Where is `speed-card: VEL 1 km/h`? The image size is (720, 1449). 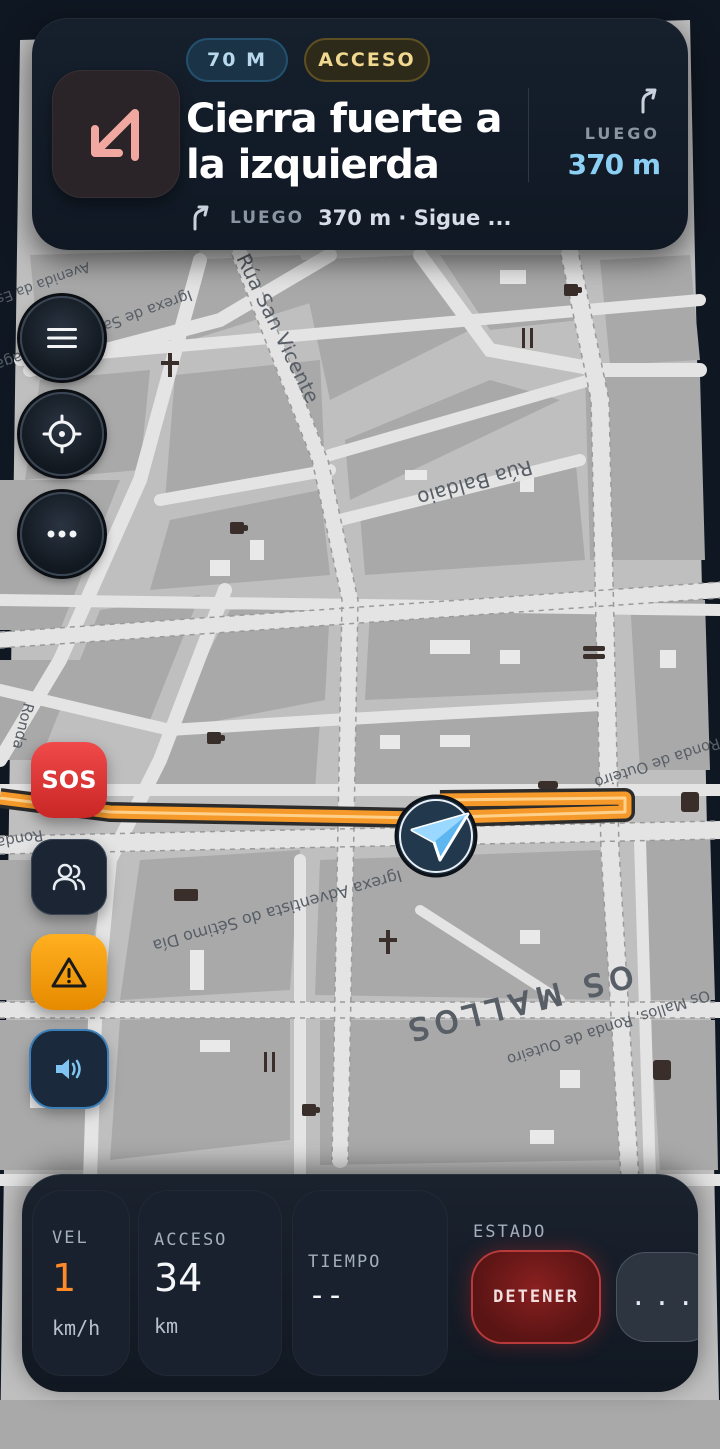
speed-card: VEL 1 km/h is located at coordinates (81, 1283).